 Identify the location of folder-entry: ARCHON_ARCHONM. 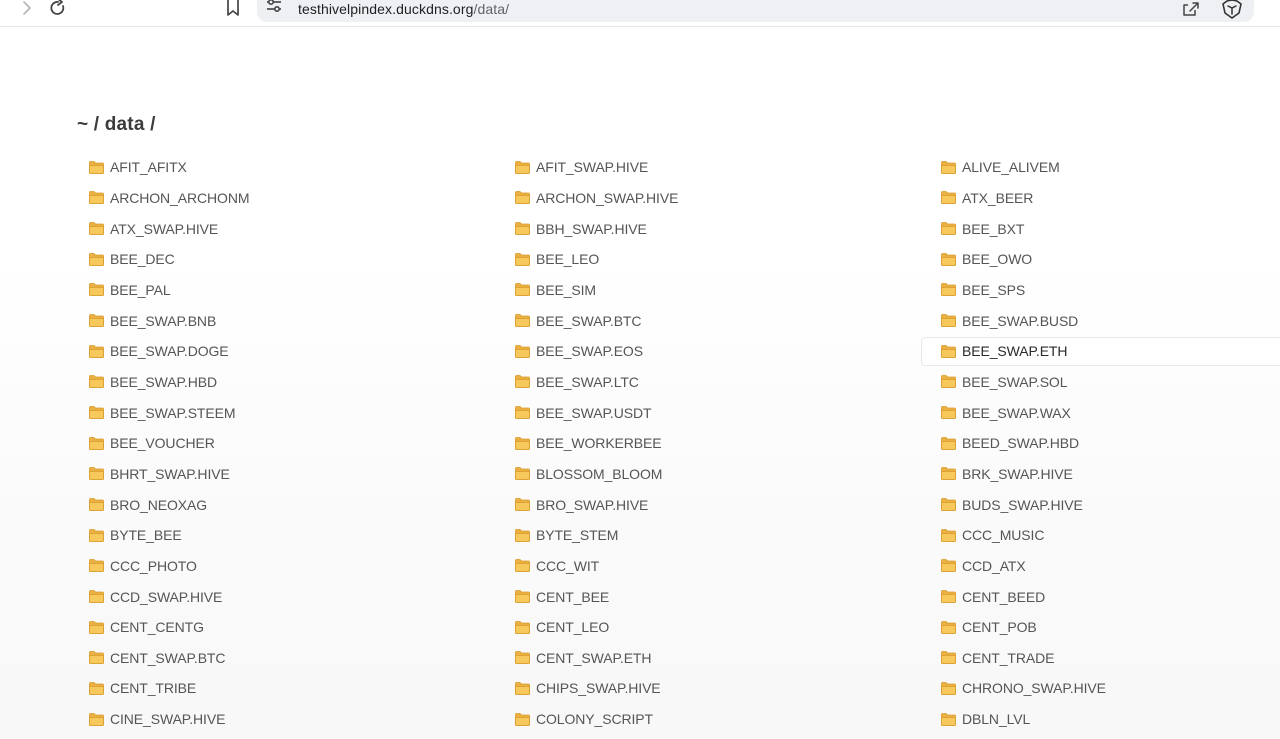
(292, 198).